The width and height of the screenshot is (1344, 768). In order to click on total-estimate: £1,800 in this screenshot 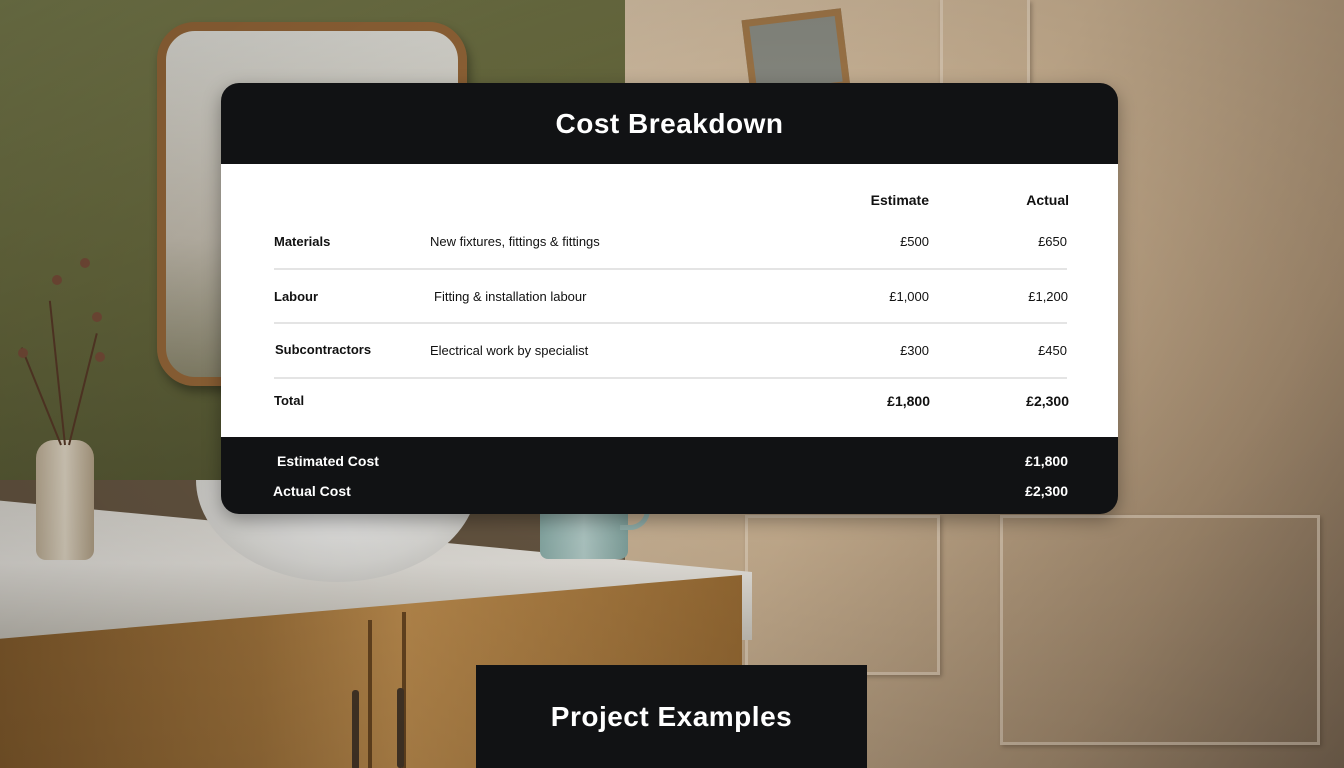, I will do `click(908, 401)`.